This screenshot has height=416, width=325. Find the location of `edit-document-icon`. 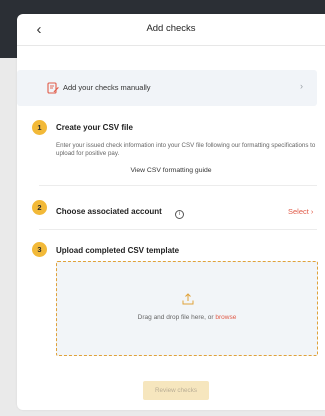

edit-document-icon is located at coordinates (53, 88).